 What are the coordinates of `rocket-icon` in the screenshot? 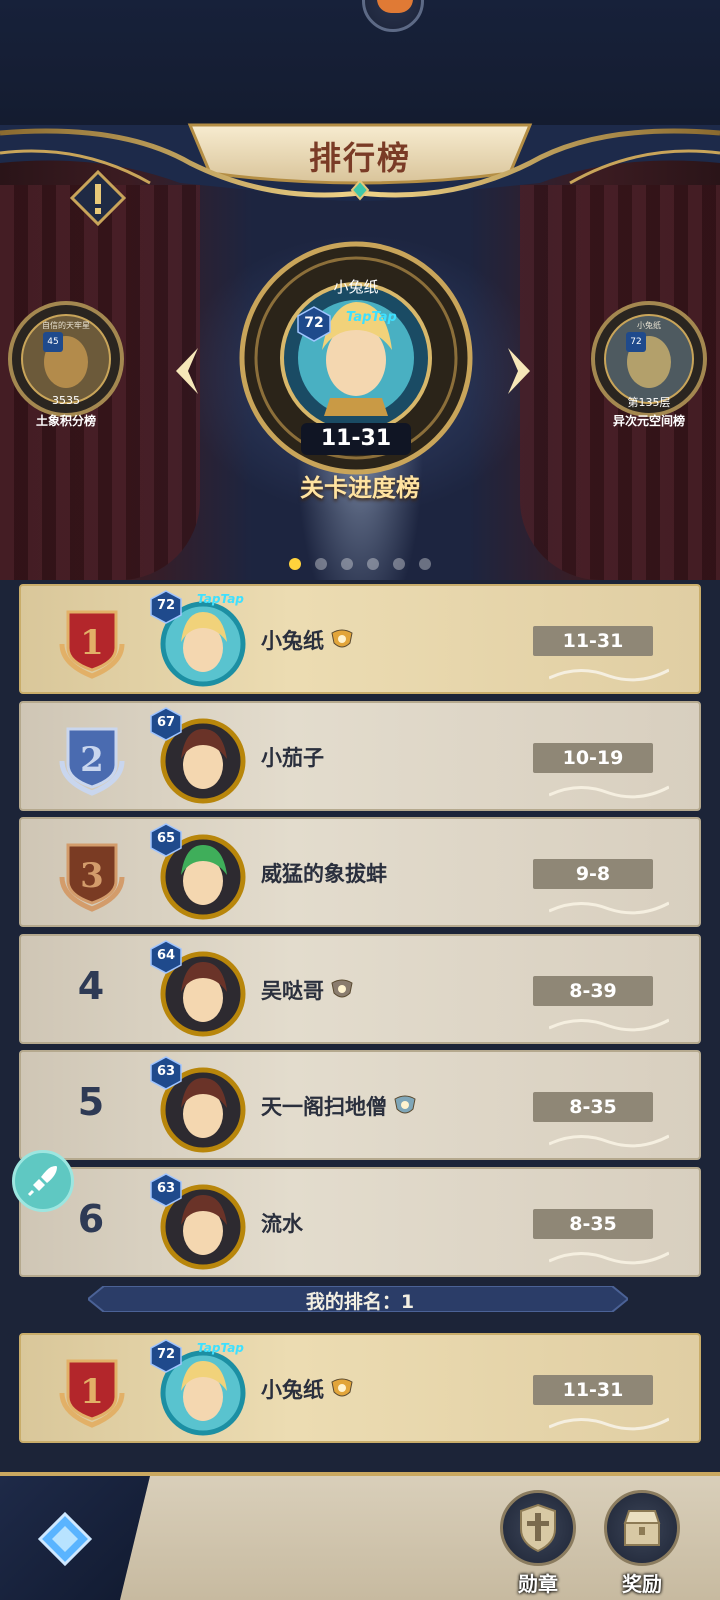 It's located at (42, 1181).